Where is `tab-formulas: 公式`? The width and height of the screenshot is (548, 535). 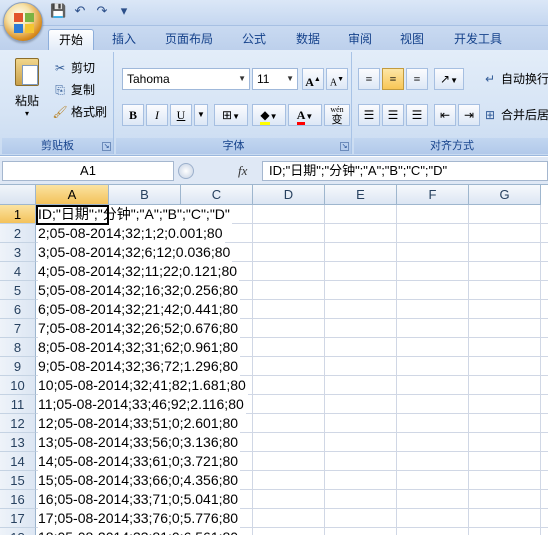
tab-formulas: 公式 is located at coordinates (254, 39).